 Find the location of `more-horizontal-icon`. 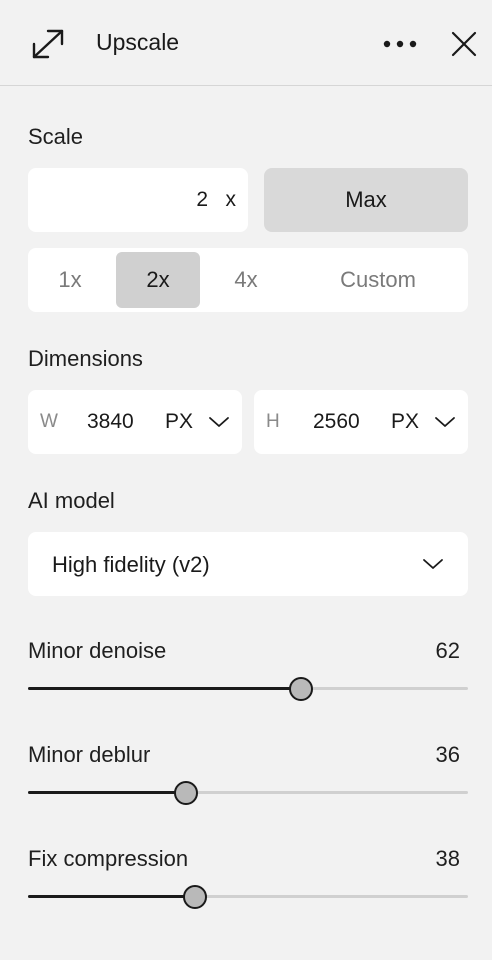

more-horizontal-icon is located at coordinates (400, 44).